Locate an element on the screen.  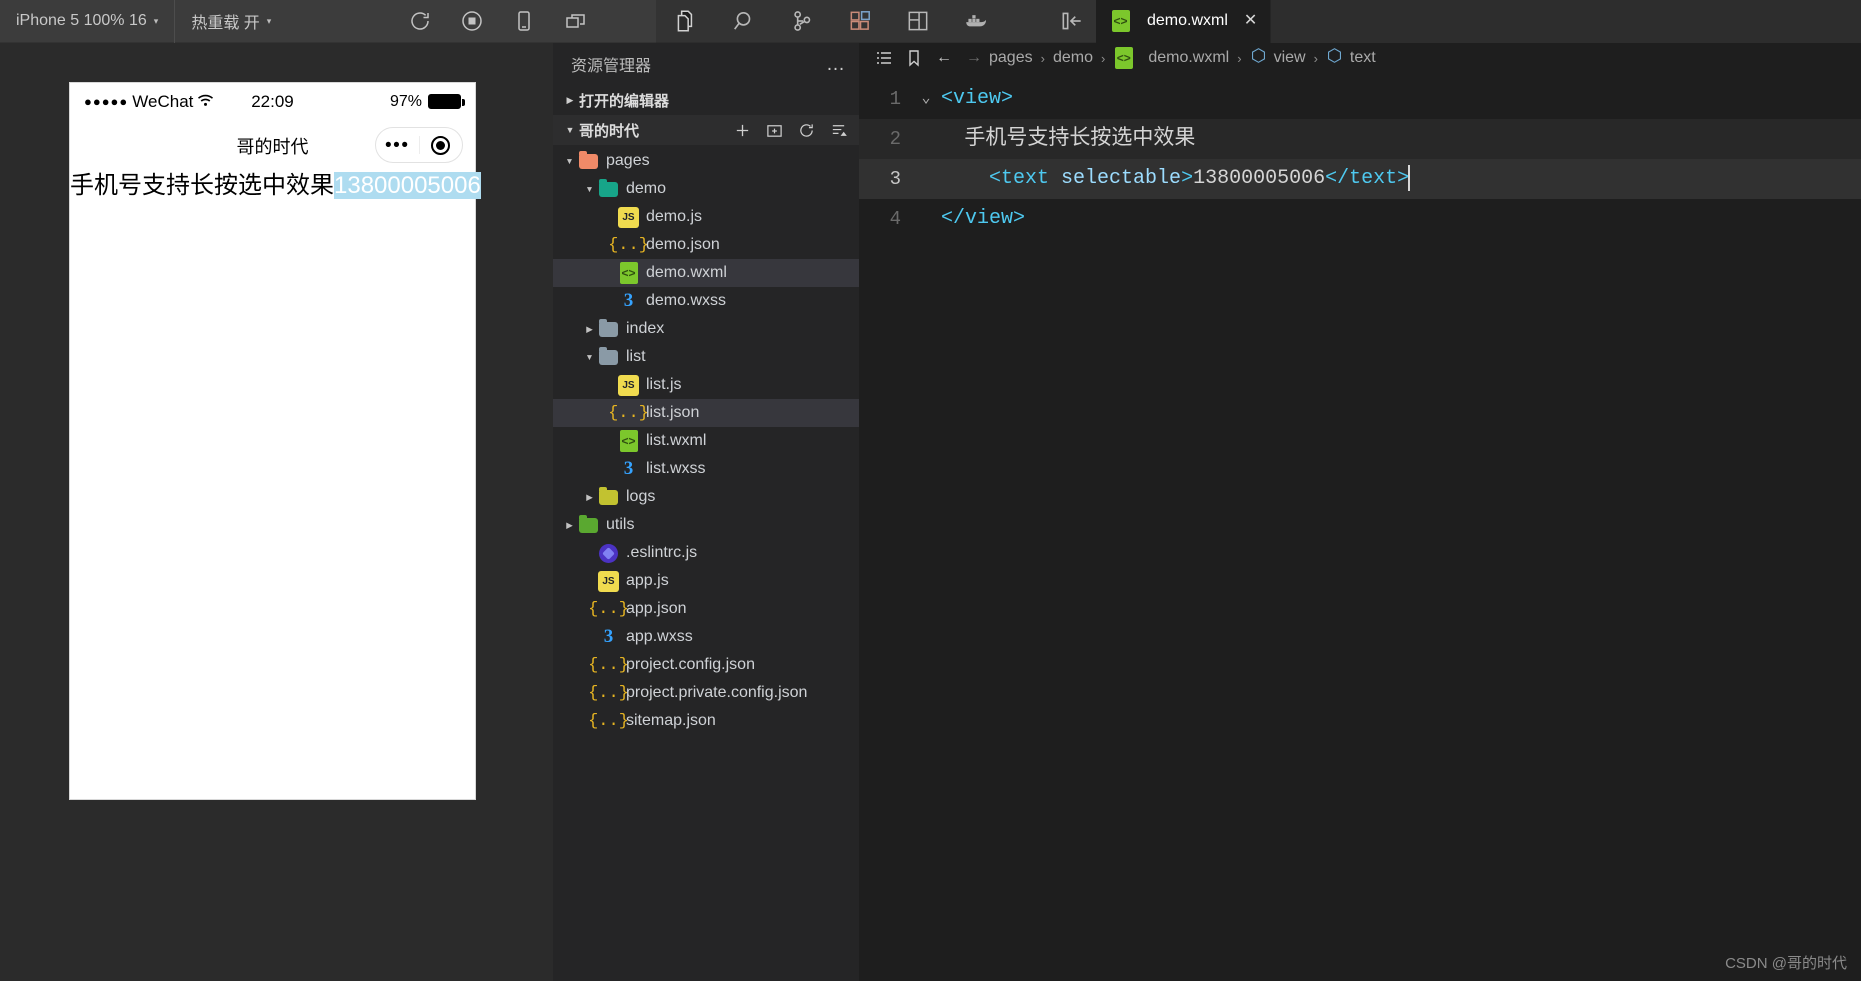
code-token: > is located at coordinates (1187, 178).